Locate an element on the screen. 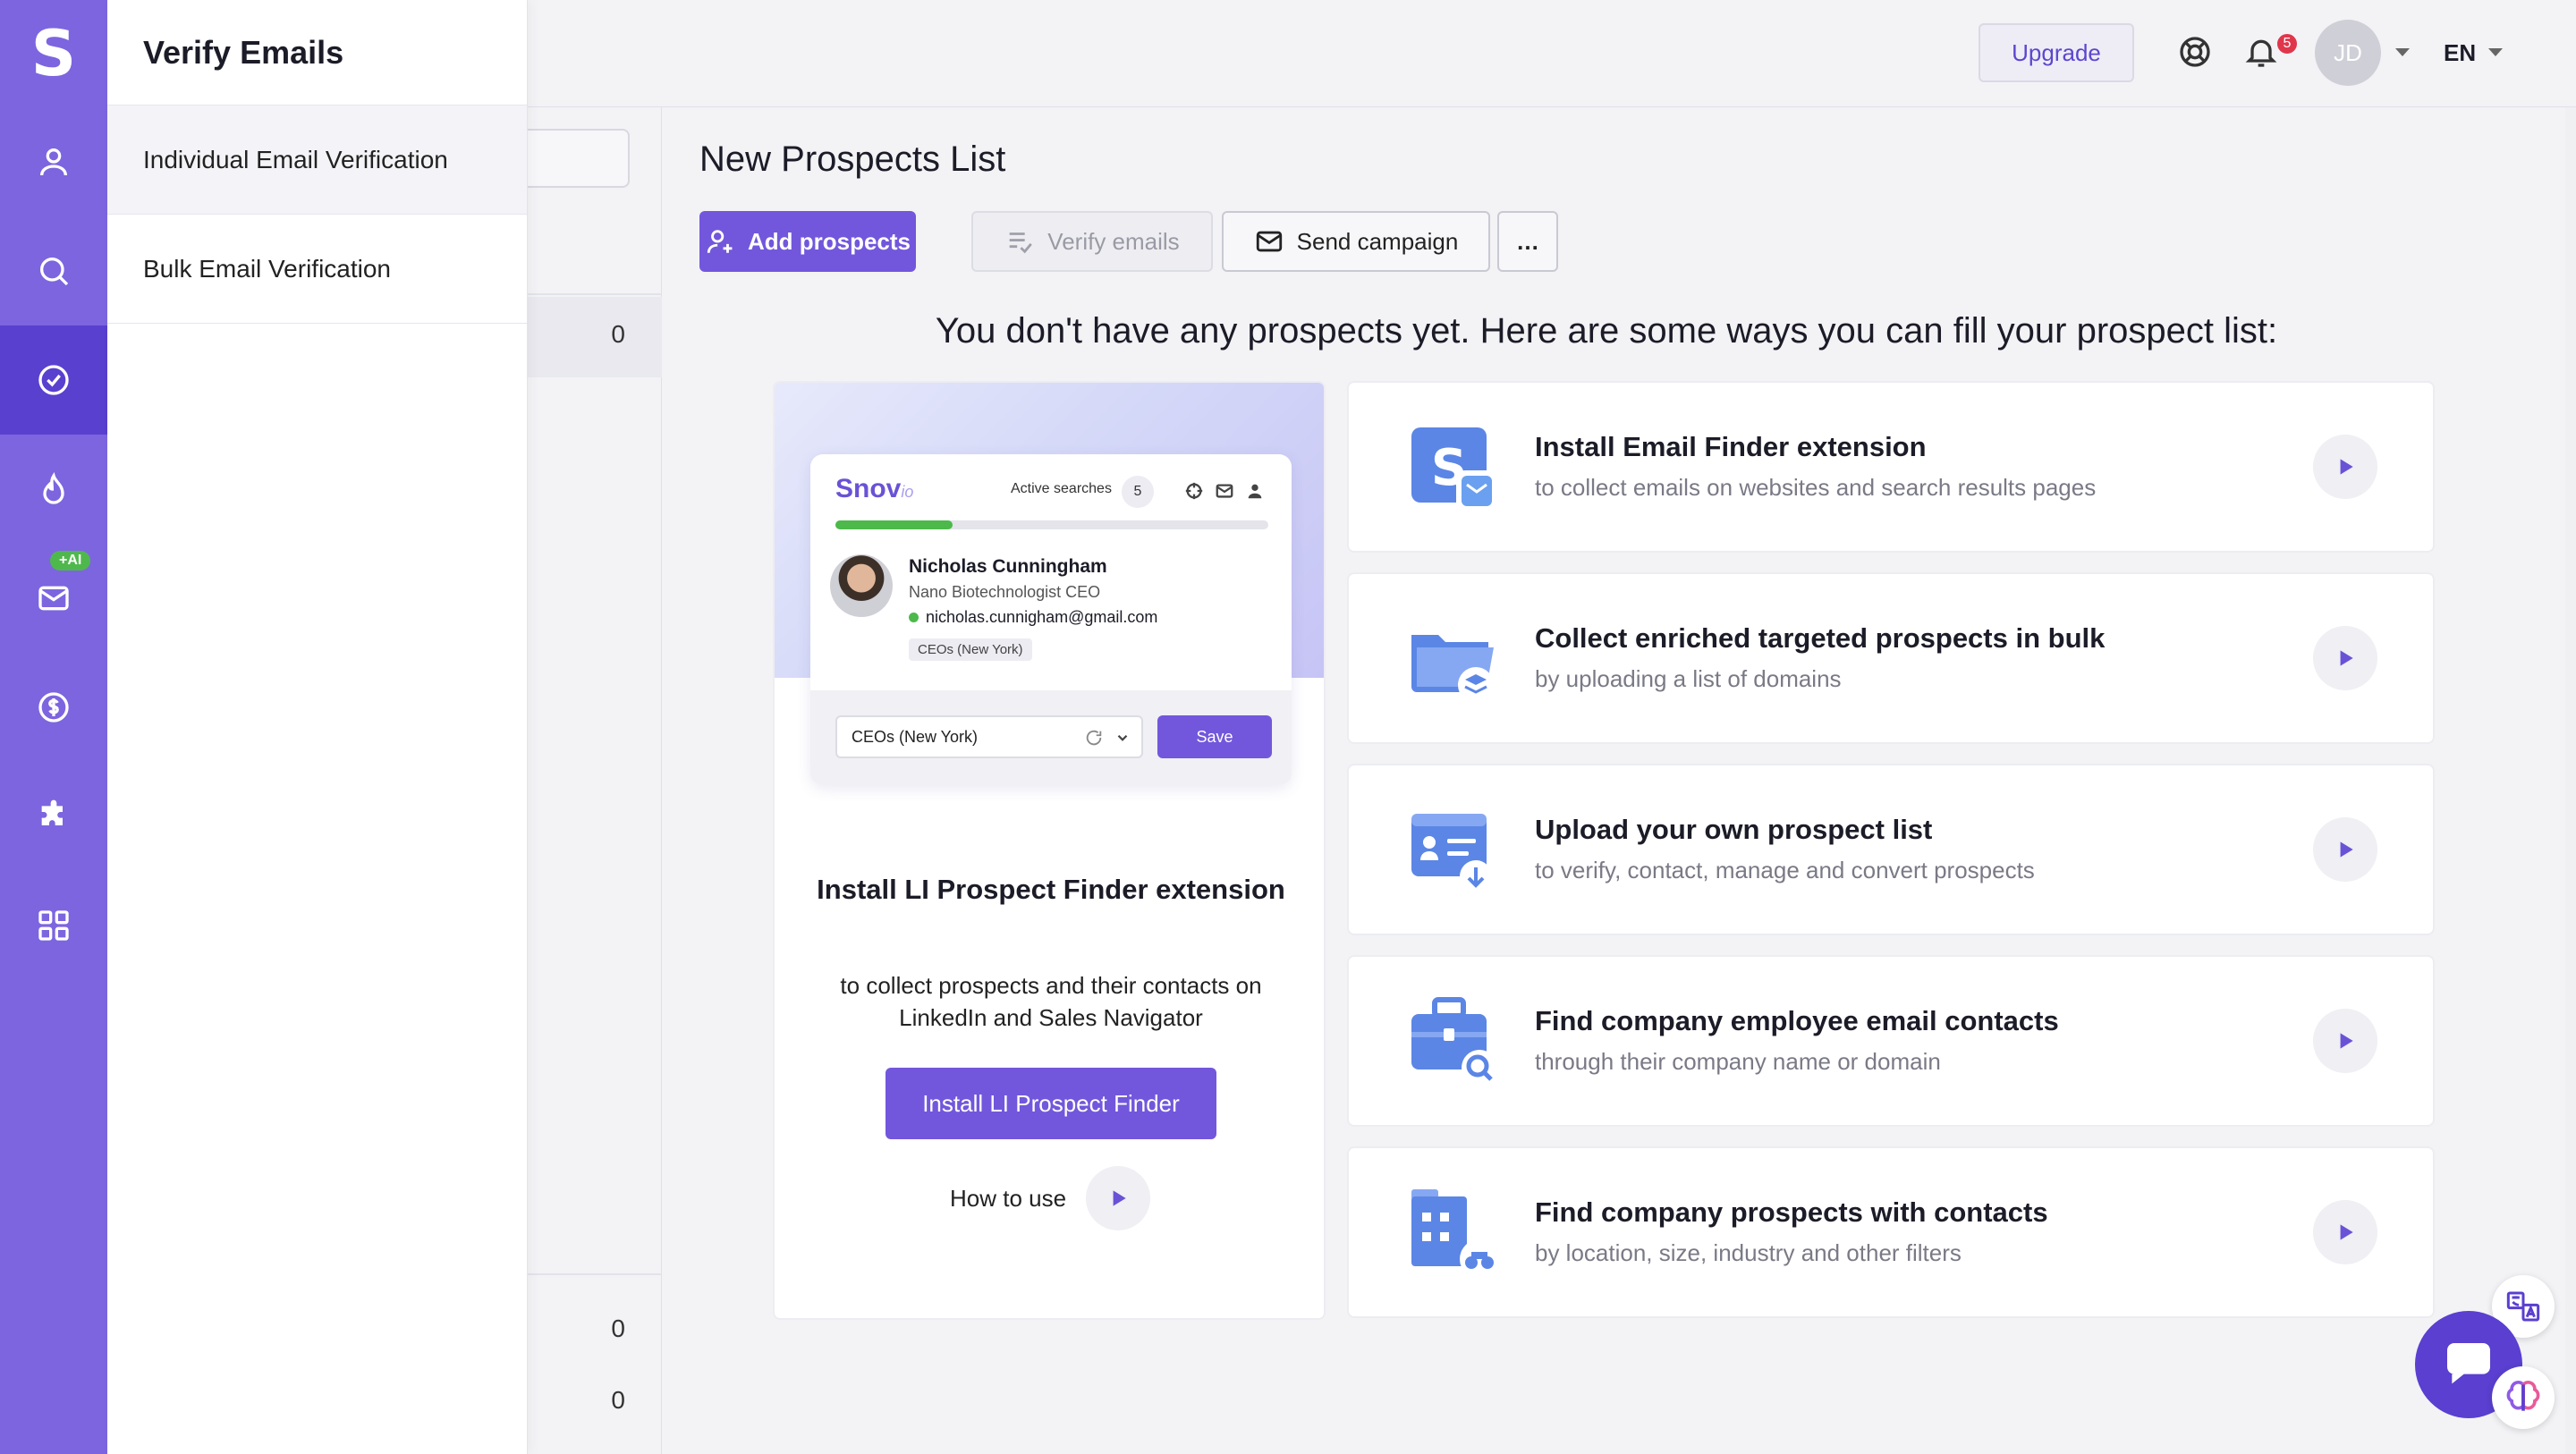  apps-grid-icon is located at coordinates (53, 925).